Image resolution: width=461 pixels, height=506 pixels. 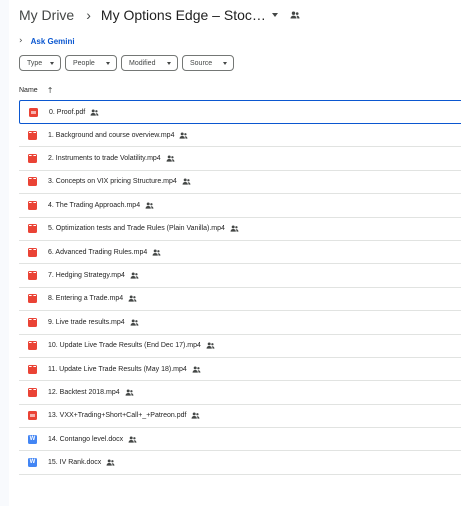 I want to click on file-name: 8. Entering a Trade.mp4, so click(x=86, y=299).